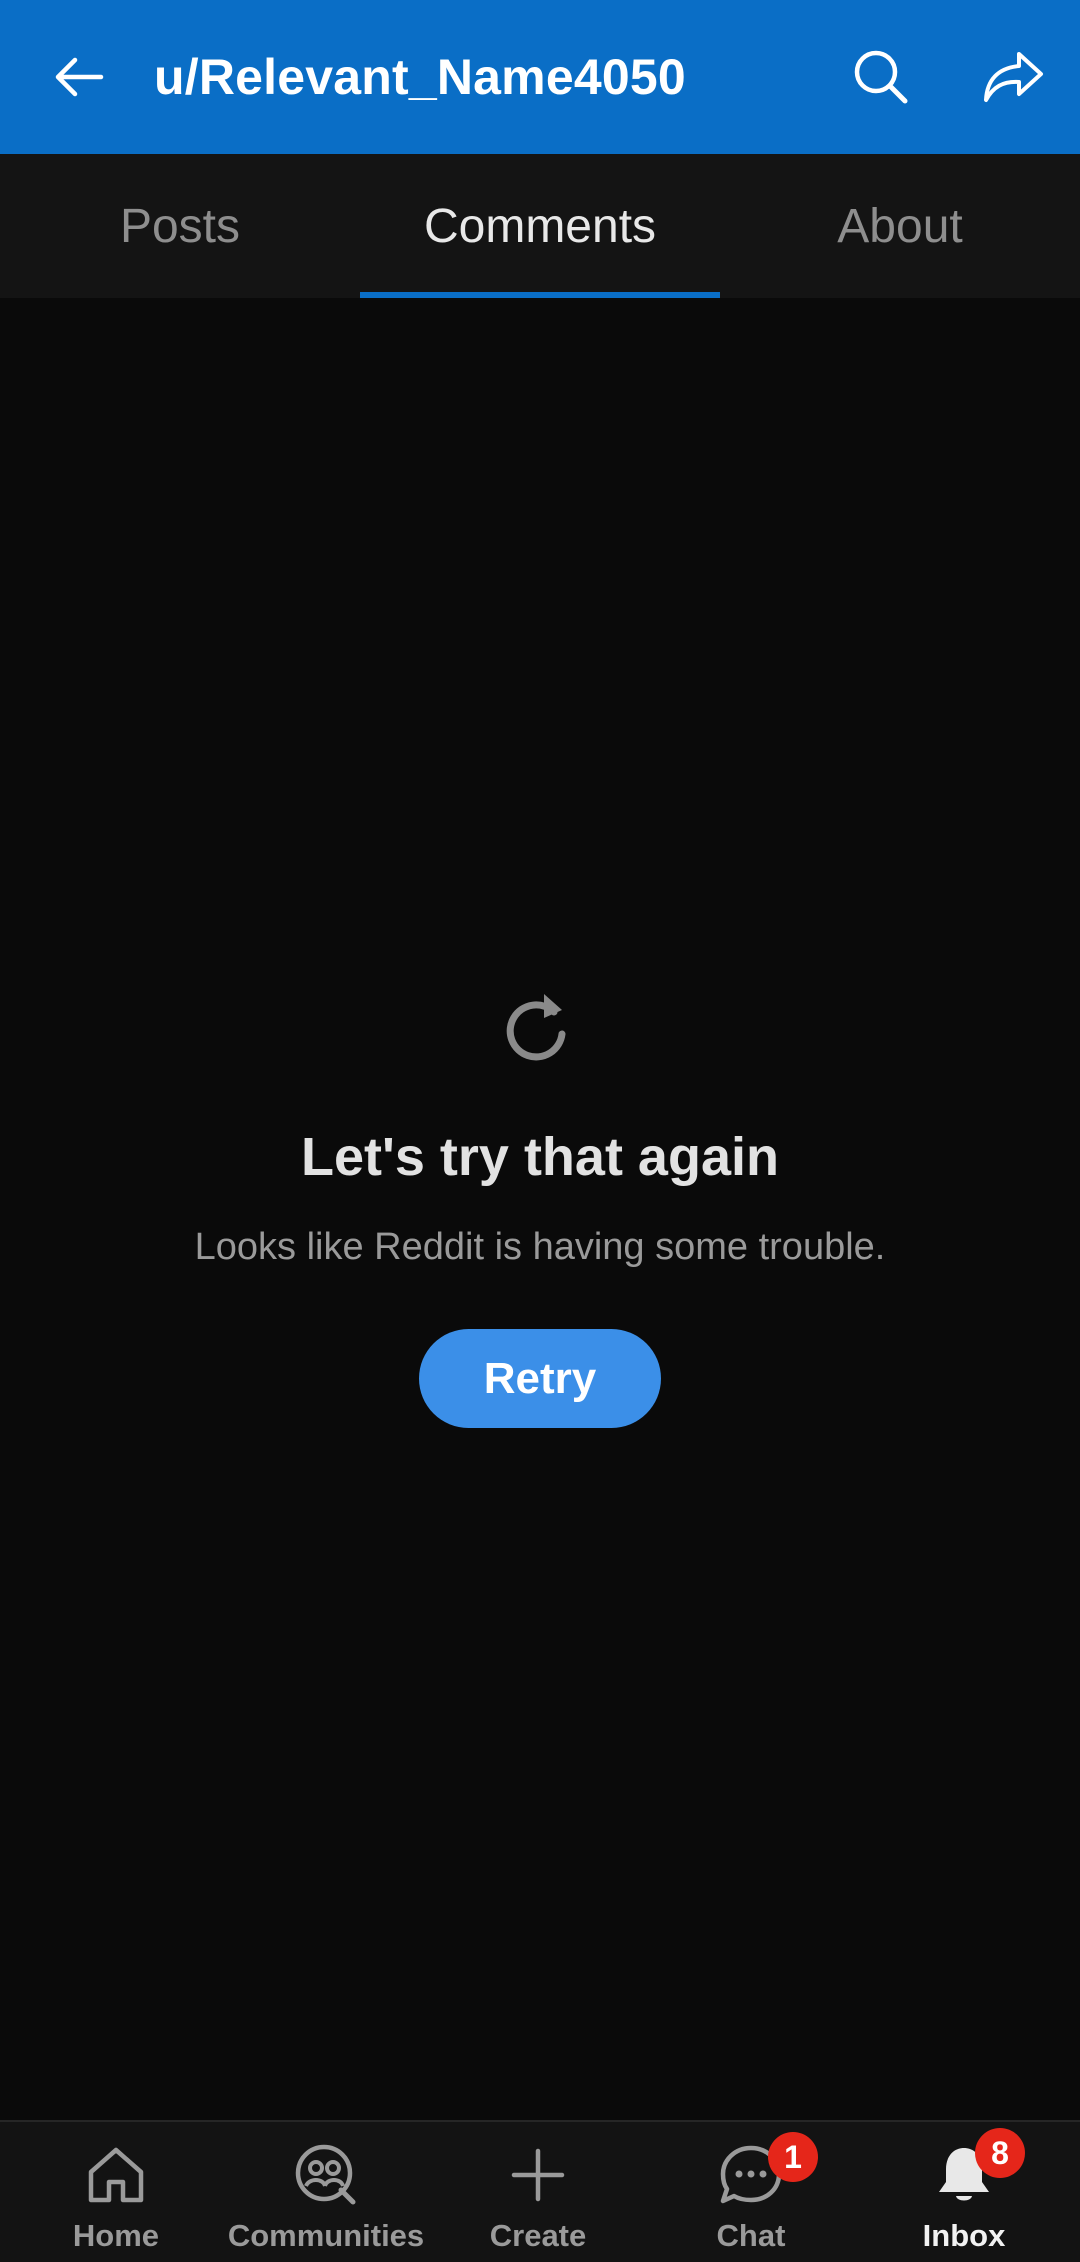  I want to click on nav-home-label: Home, so click(116, 2235).